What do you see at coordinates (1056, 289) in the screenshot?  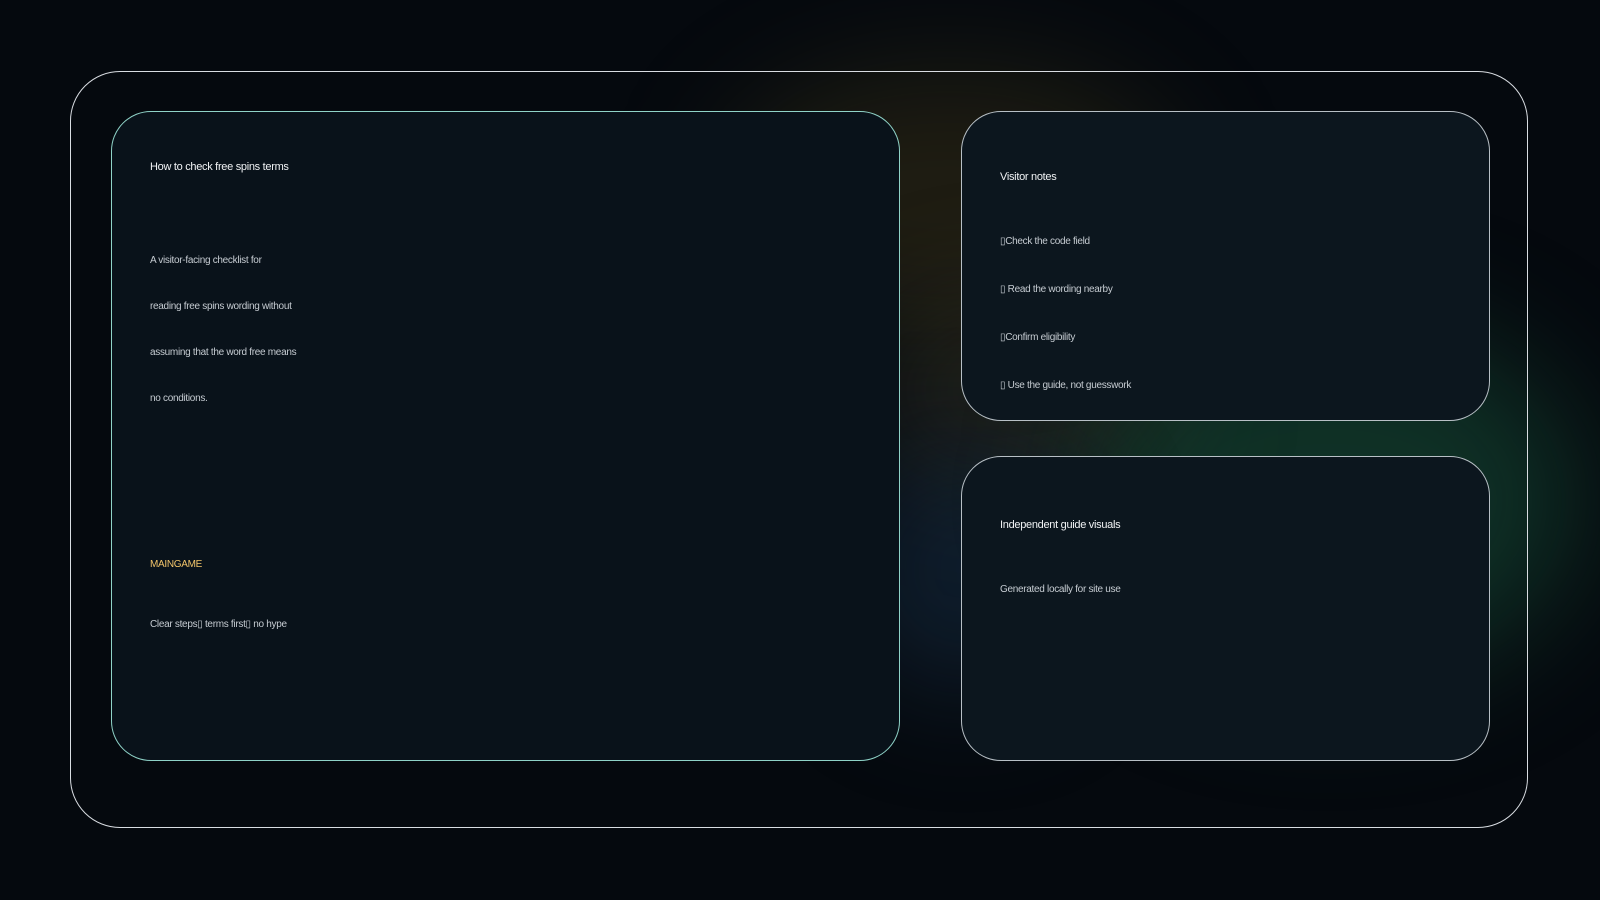 I see `visitor-note-item: ▯ Read the wording nearby` at bounding box center [1056, 289].